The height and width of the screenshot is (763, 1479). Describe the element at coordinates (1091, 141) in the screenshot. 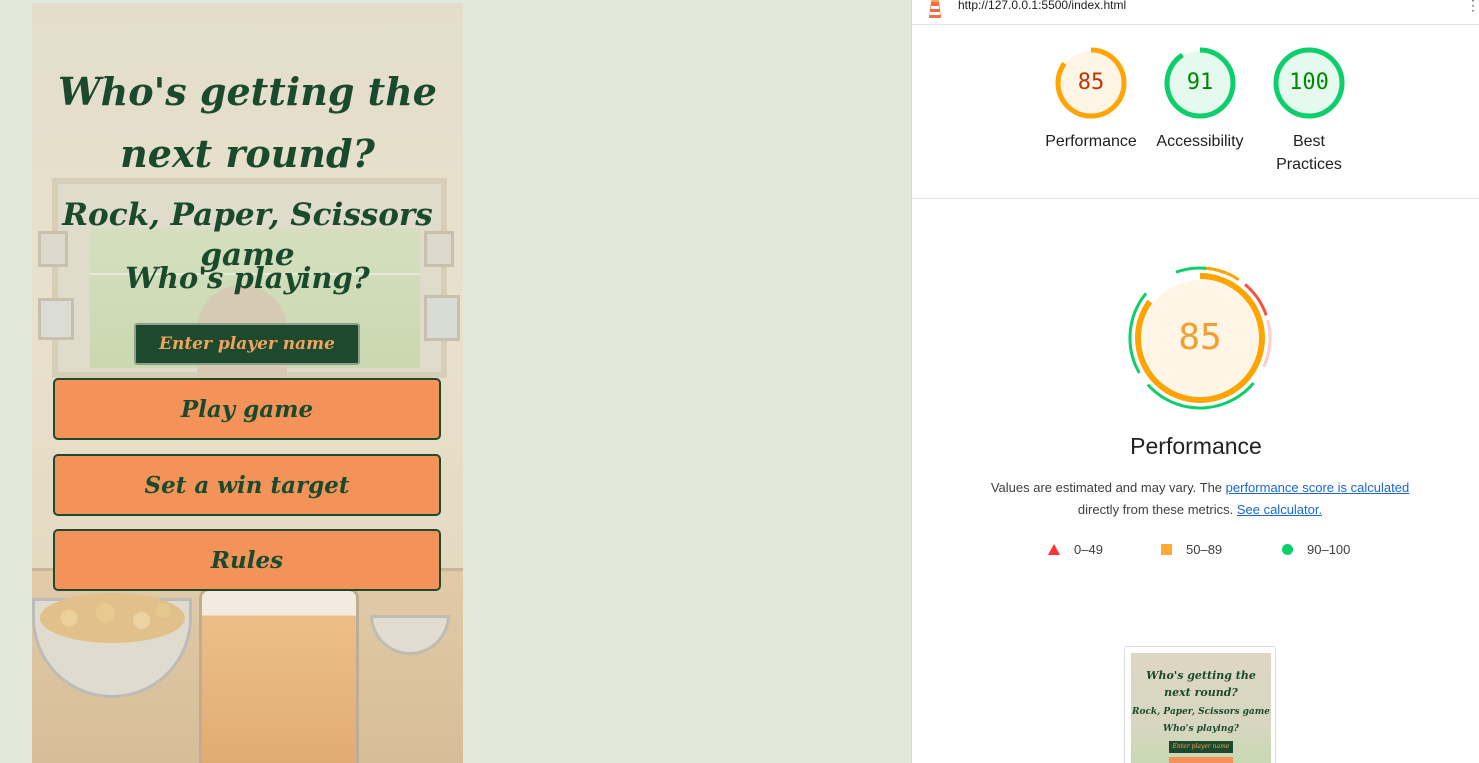

I see `gauge-label: Performance` at that location.